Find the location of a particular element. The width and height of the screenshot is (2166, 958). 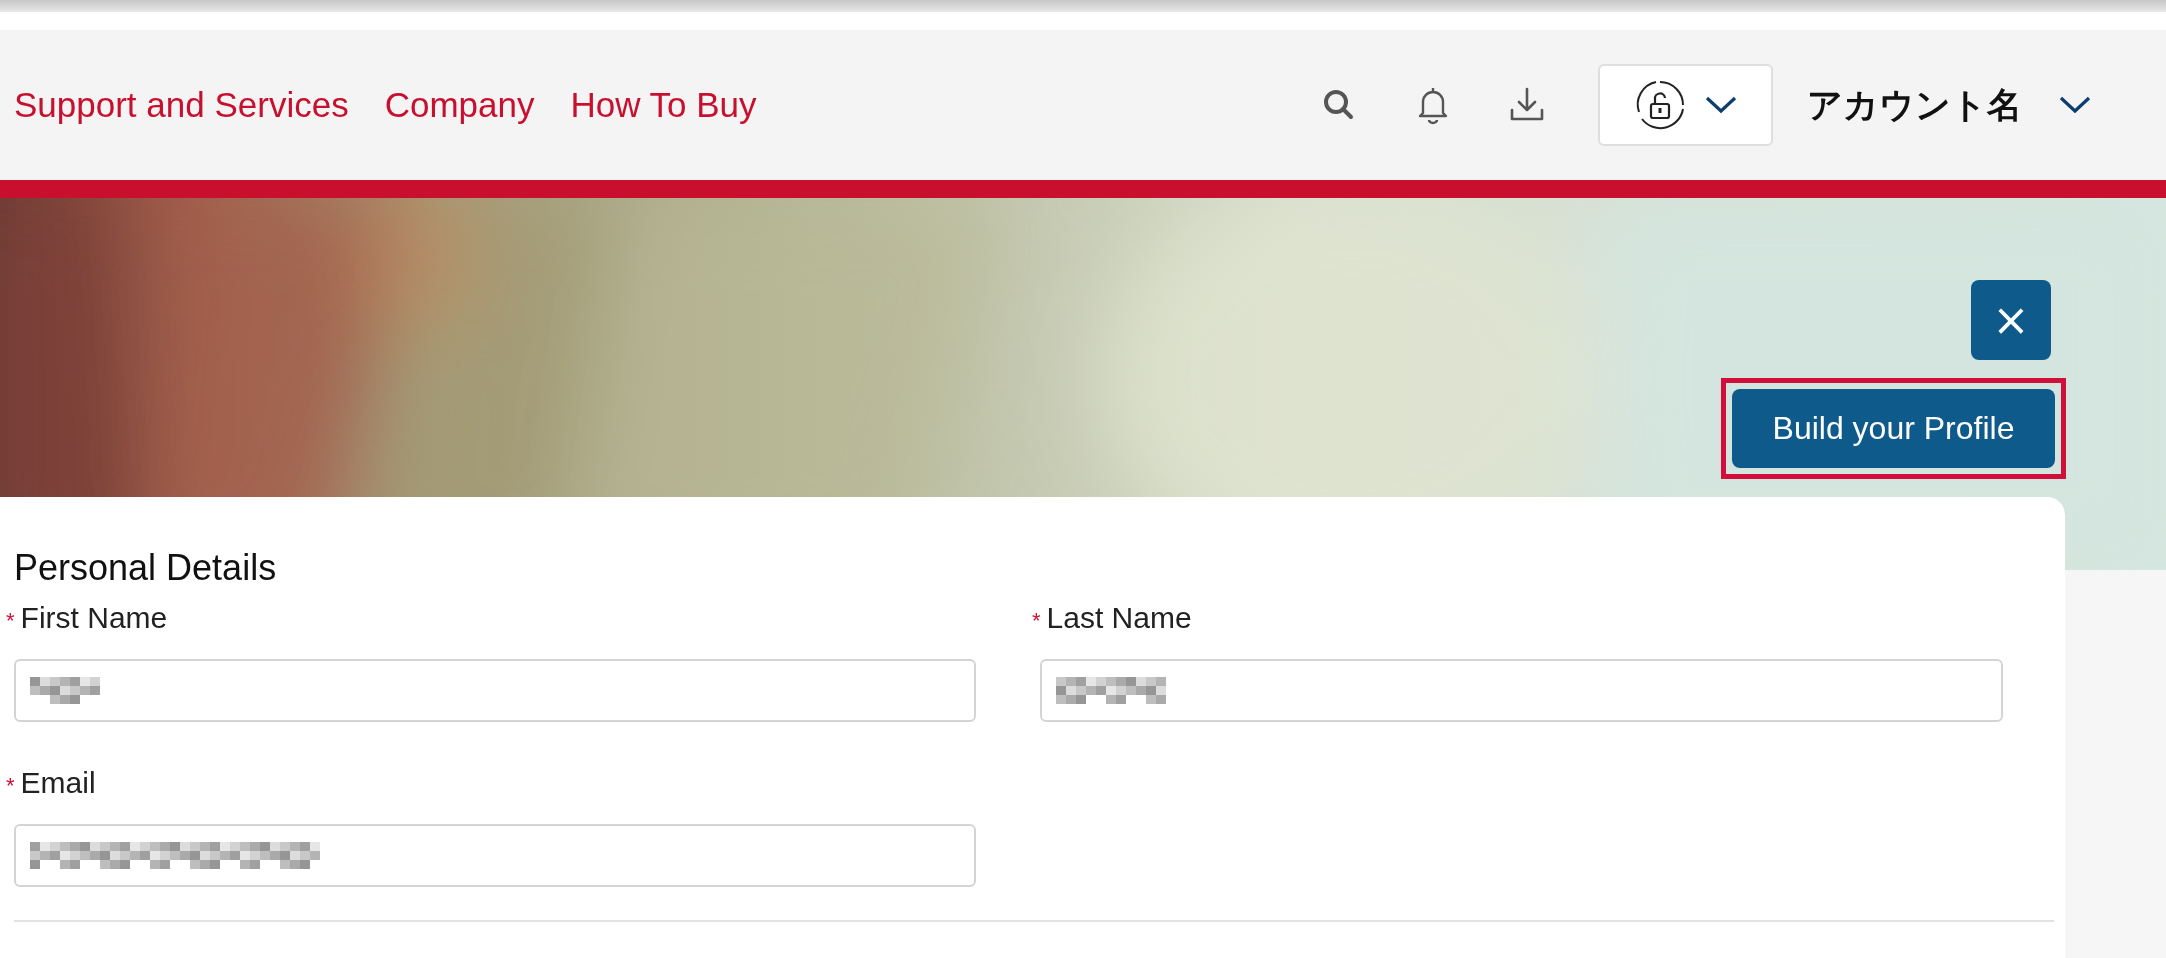

lock-dropdown is located at coordinates (1685, 105).